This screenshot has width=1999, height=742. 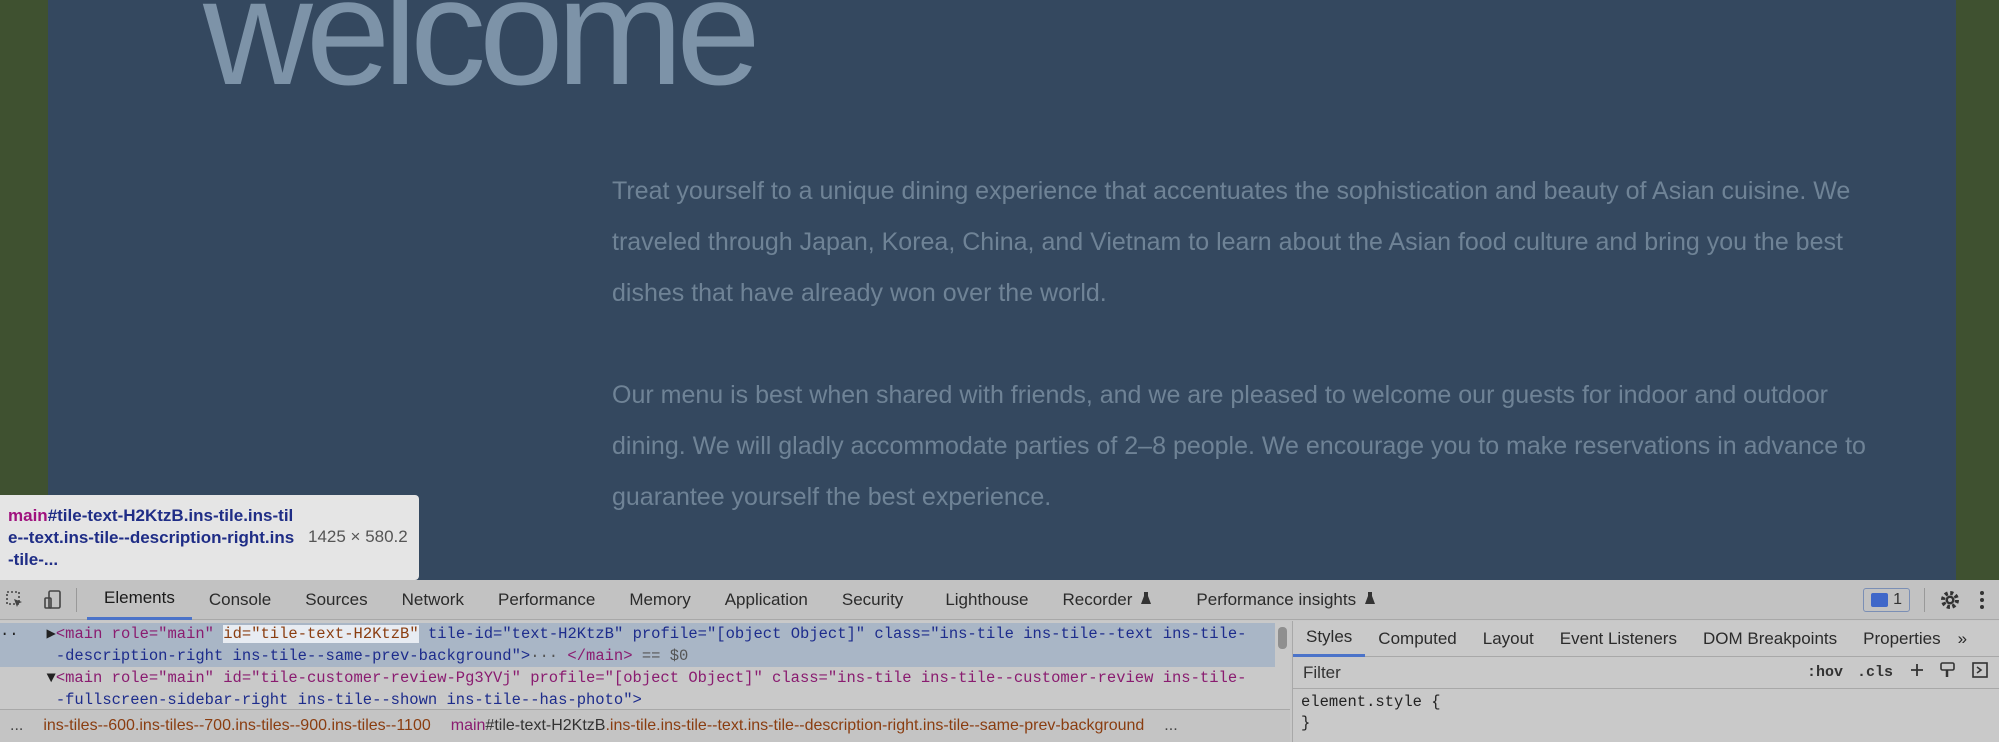 I want to click on styles-filter-bar: Filter :hov .cls, so click(x=1646, y=673).